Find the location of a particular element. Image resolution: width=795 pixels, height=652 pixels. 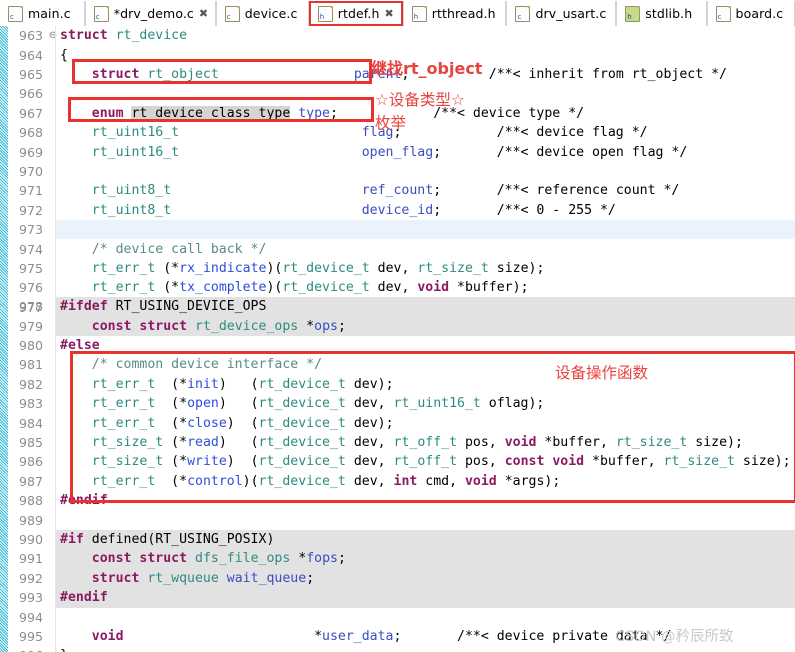

code-line: 980 #else is located at coordinates (397, 345).